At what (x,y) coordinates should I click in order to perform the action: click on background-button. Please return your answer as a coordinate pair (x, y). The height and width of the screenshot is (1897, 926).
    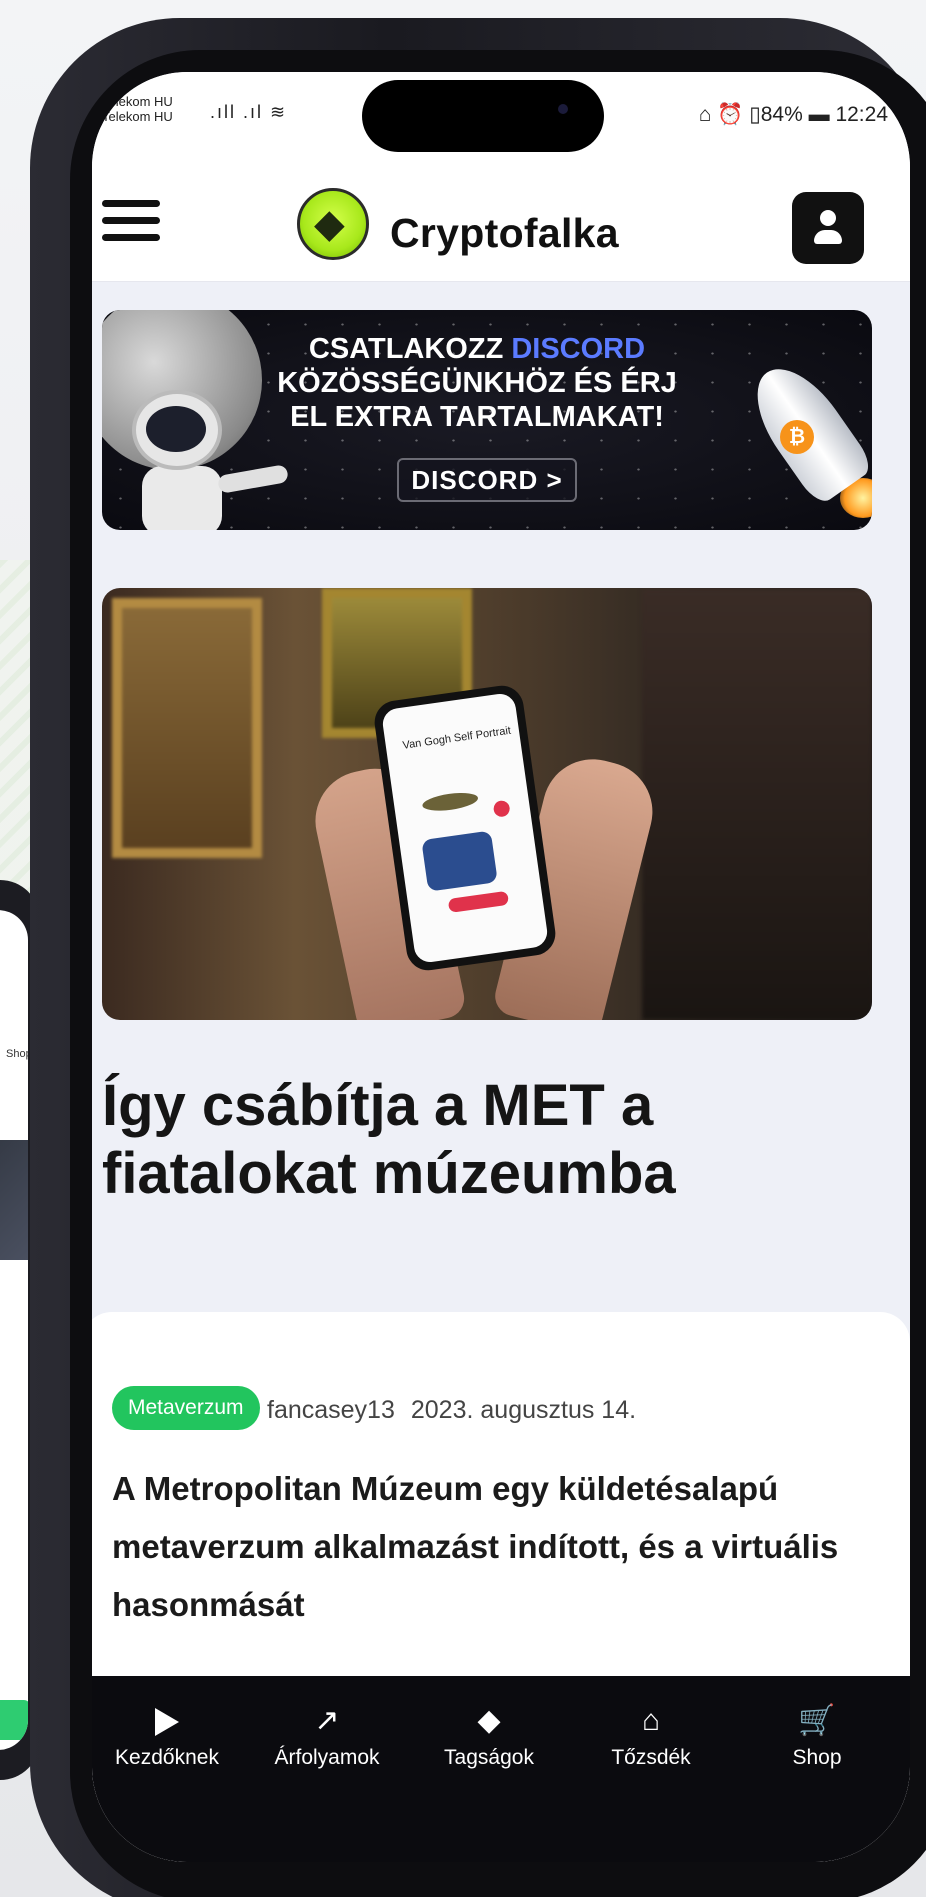
    Looking at the image, I should click on (14, 1720).